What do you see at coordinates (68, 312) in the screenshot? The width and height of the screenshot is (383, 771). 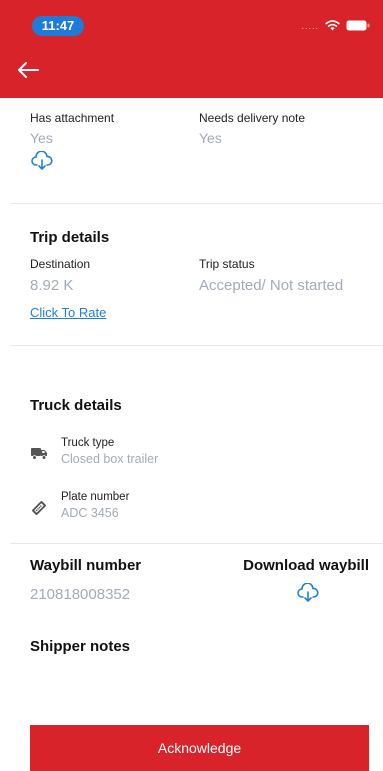 I see `click-to-rate-link: Click To Rate` at bounding box center [68, 312].